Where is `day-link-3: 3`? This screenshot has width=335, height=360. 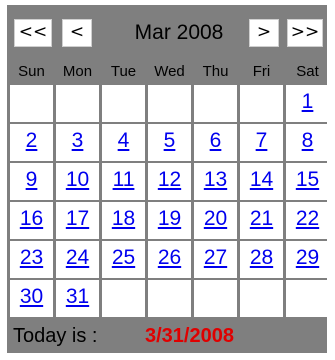
day-link-3: 3 is located at coordinates (78, 141).